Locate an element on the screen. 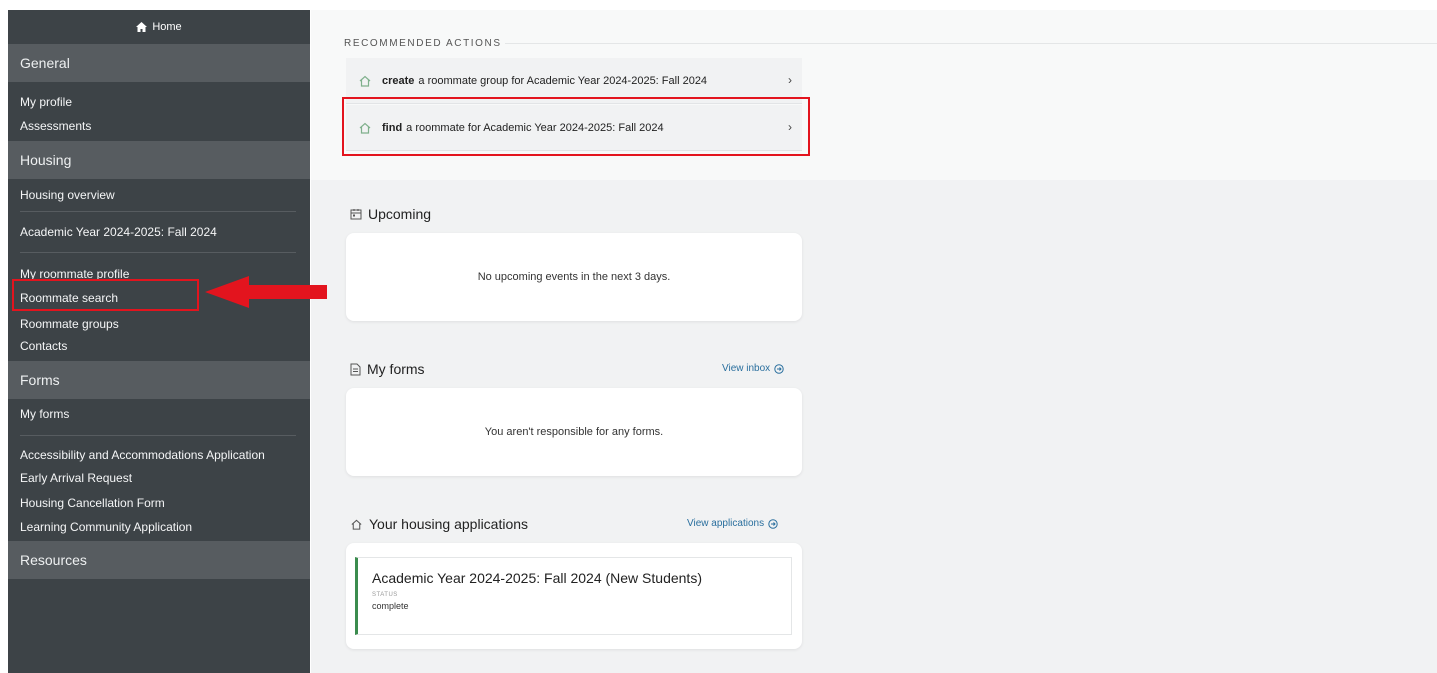 The width and height of the screenshot is (1437, 673). highlight-box-roommate-search is located at coordinates (105, 295).